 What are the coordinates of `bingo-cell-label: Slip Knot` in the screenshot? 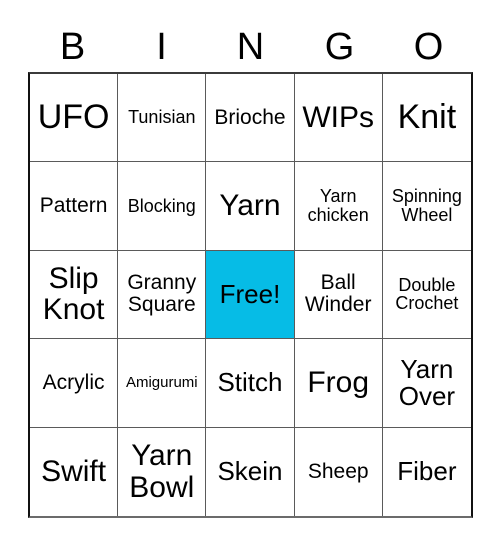 It's located at (73, 294).